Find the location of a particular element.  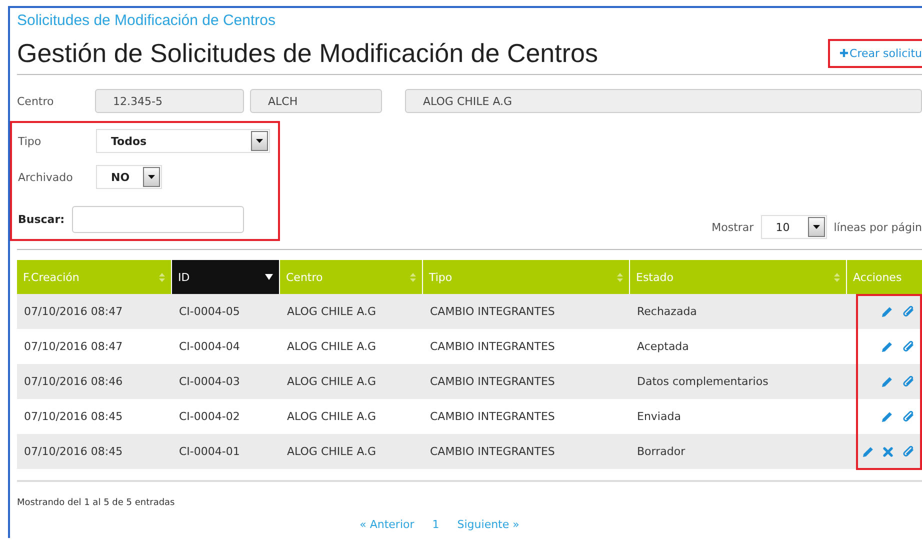

archivado-select: NO is located at coordinates (129, 177).